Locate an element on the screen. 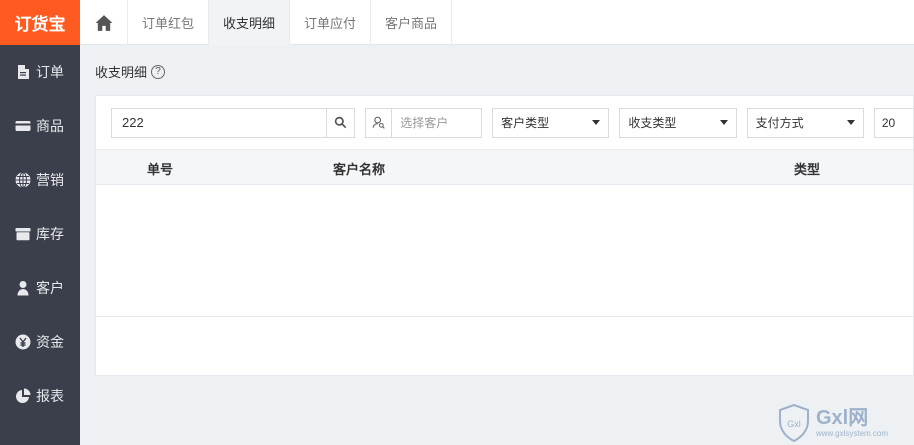  column-header-customer-name: 客户名称 is located at coordinates (359, 168).